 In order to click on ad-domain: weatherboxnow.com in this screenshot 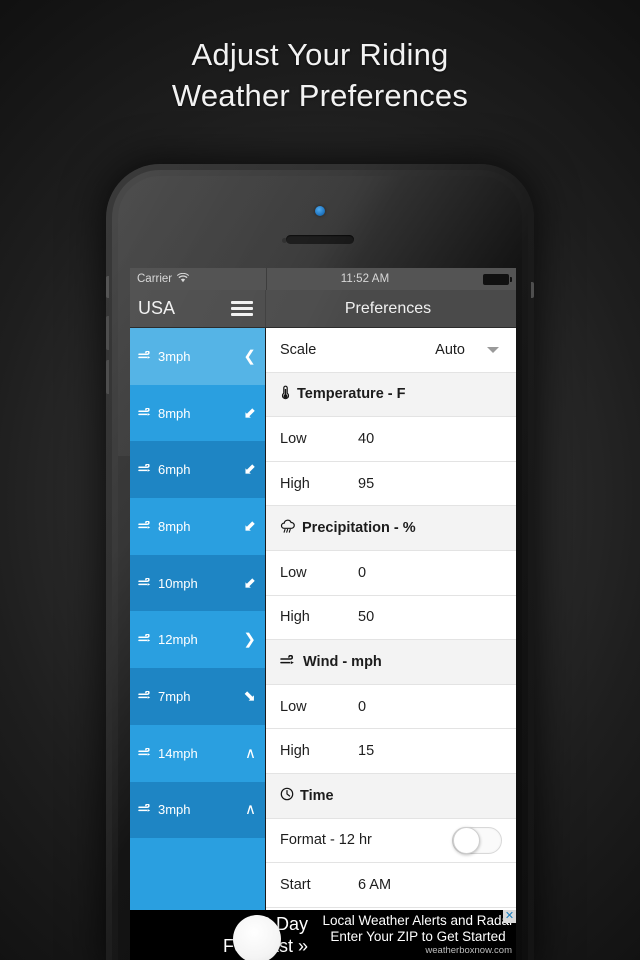, I will do `click(468, 950)`.